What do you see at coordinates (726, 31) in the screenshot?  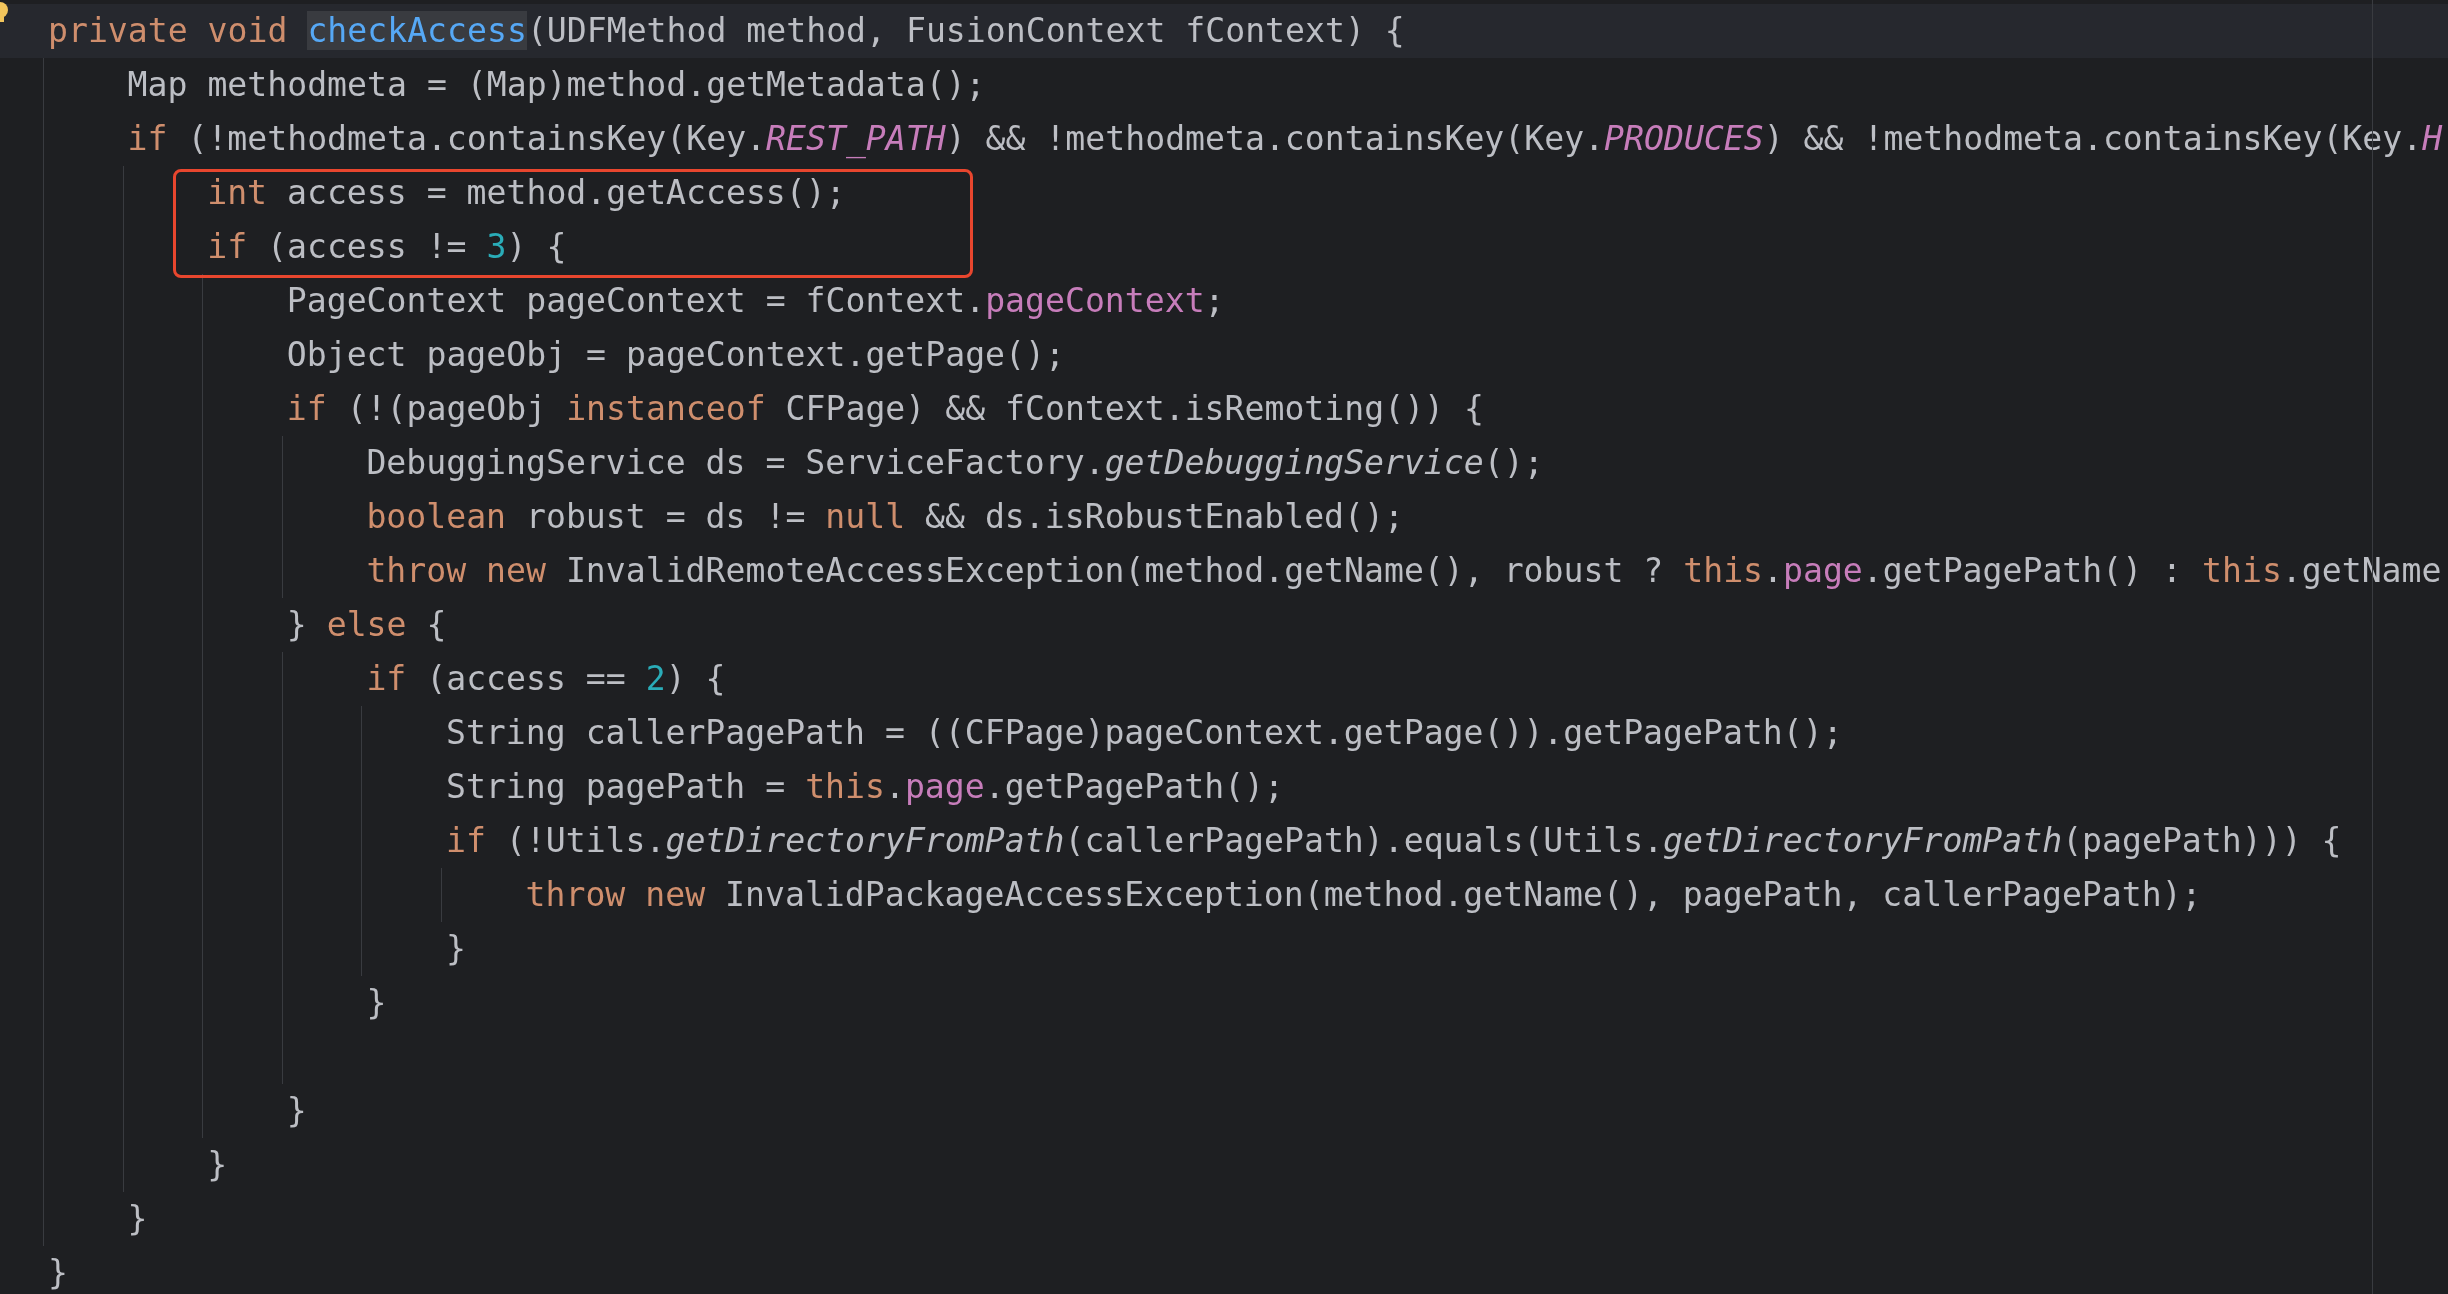 I see `code-line: private void checkAccess(UDFMethod method, FusionContext fContext) {` at bounding box center [726, 31].